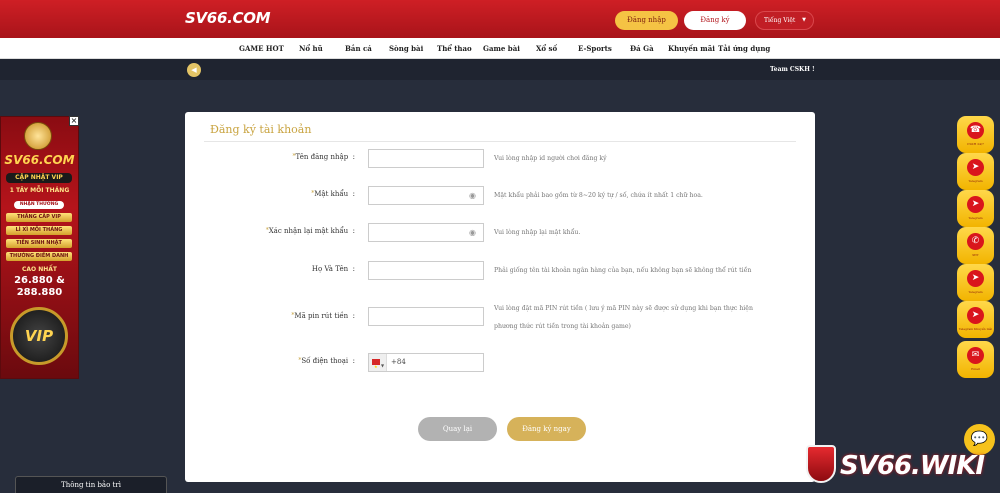 The width and height of the screenshot is (1000, 493). I want to click on language-value: Tiếng Việt, so click(780, 20).